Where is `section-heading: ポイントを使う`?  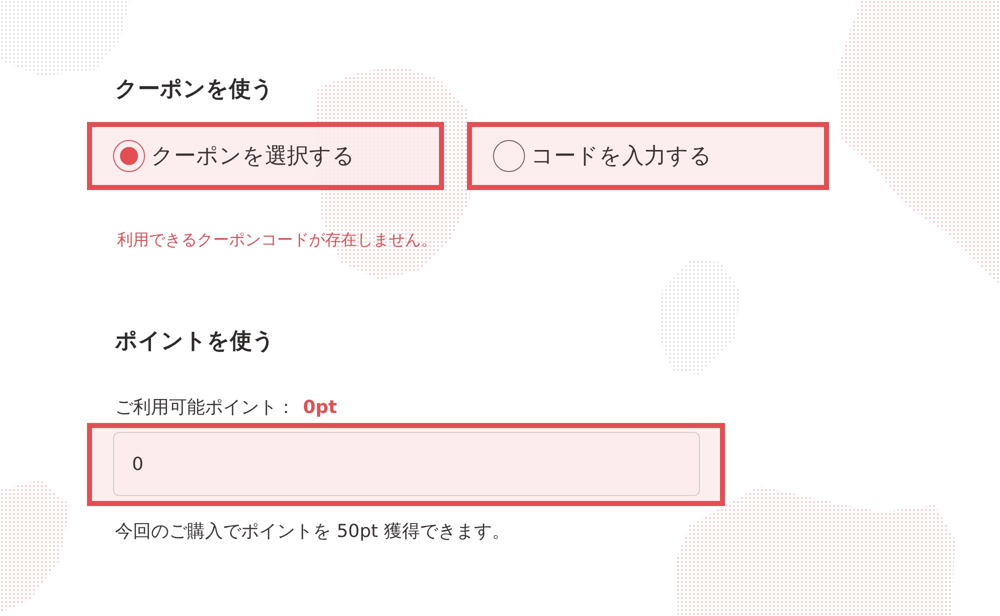 section-heading: ポイントを使う is located at coordinates (195, 342).